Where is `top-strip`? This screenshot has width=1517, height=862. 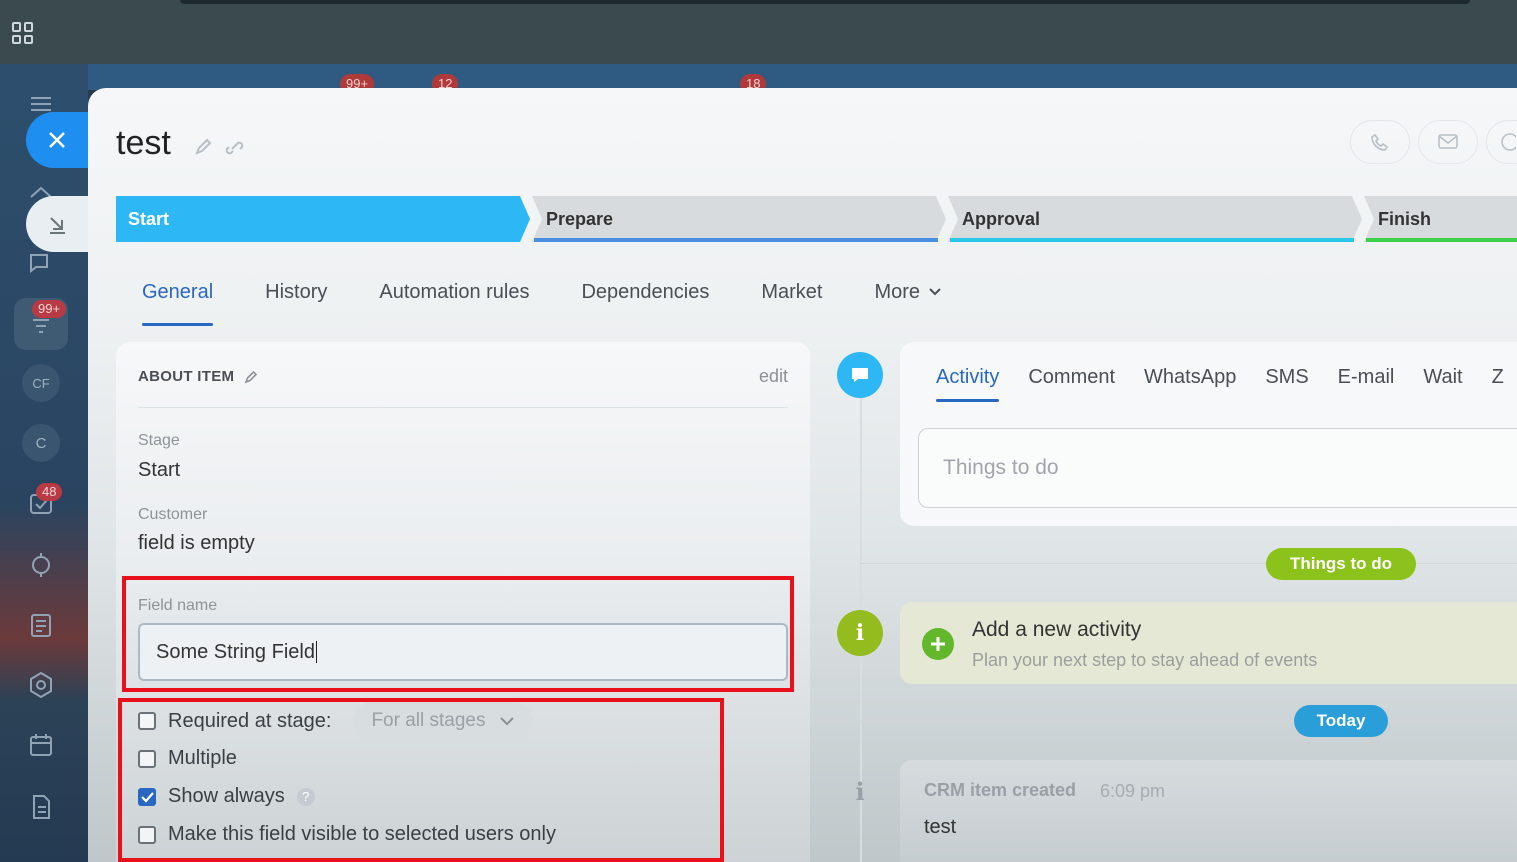 top-strip is located at coordinates (825, 2).